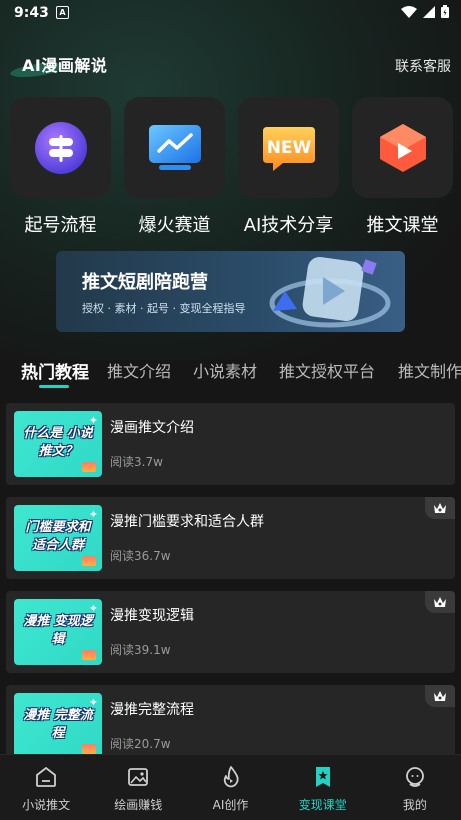  What do you see at coordinates (138, 805) in the screenshot?
I see `nav-label: 绘画赚钱` at bounding box center [138, 805].